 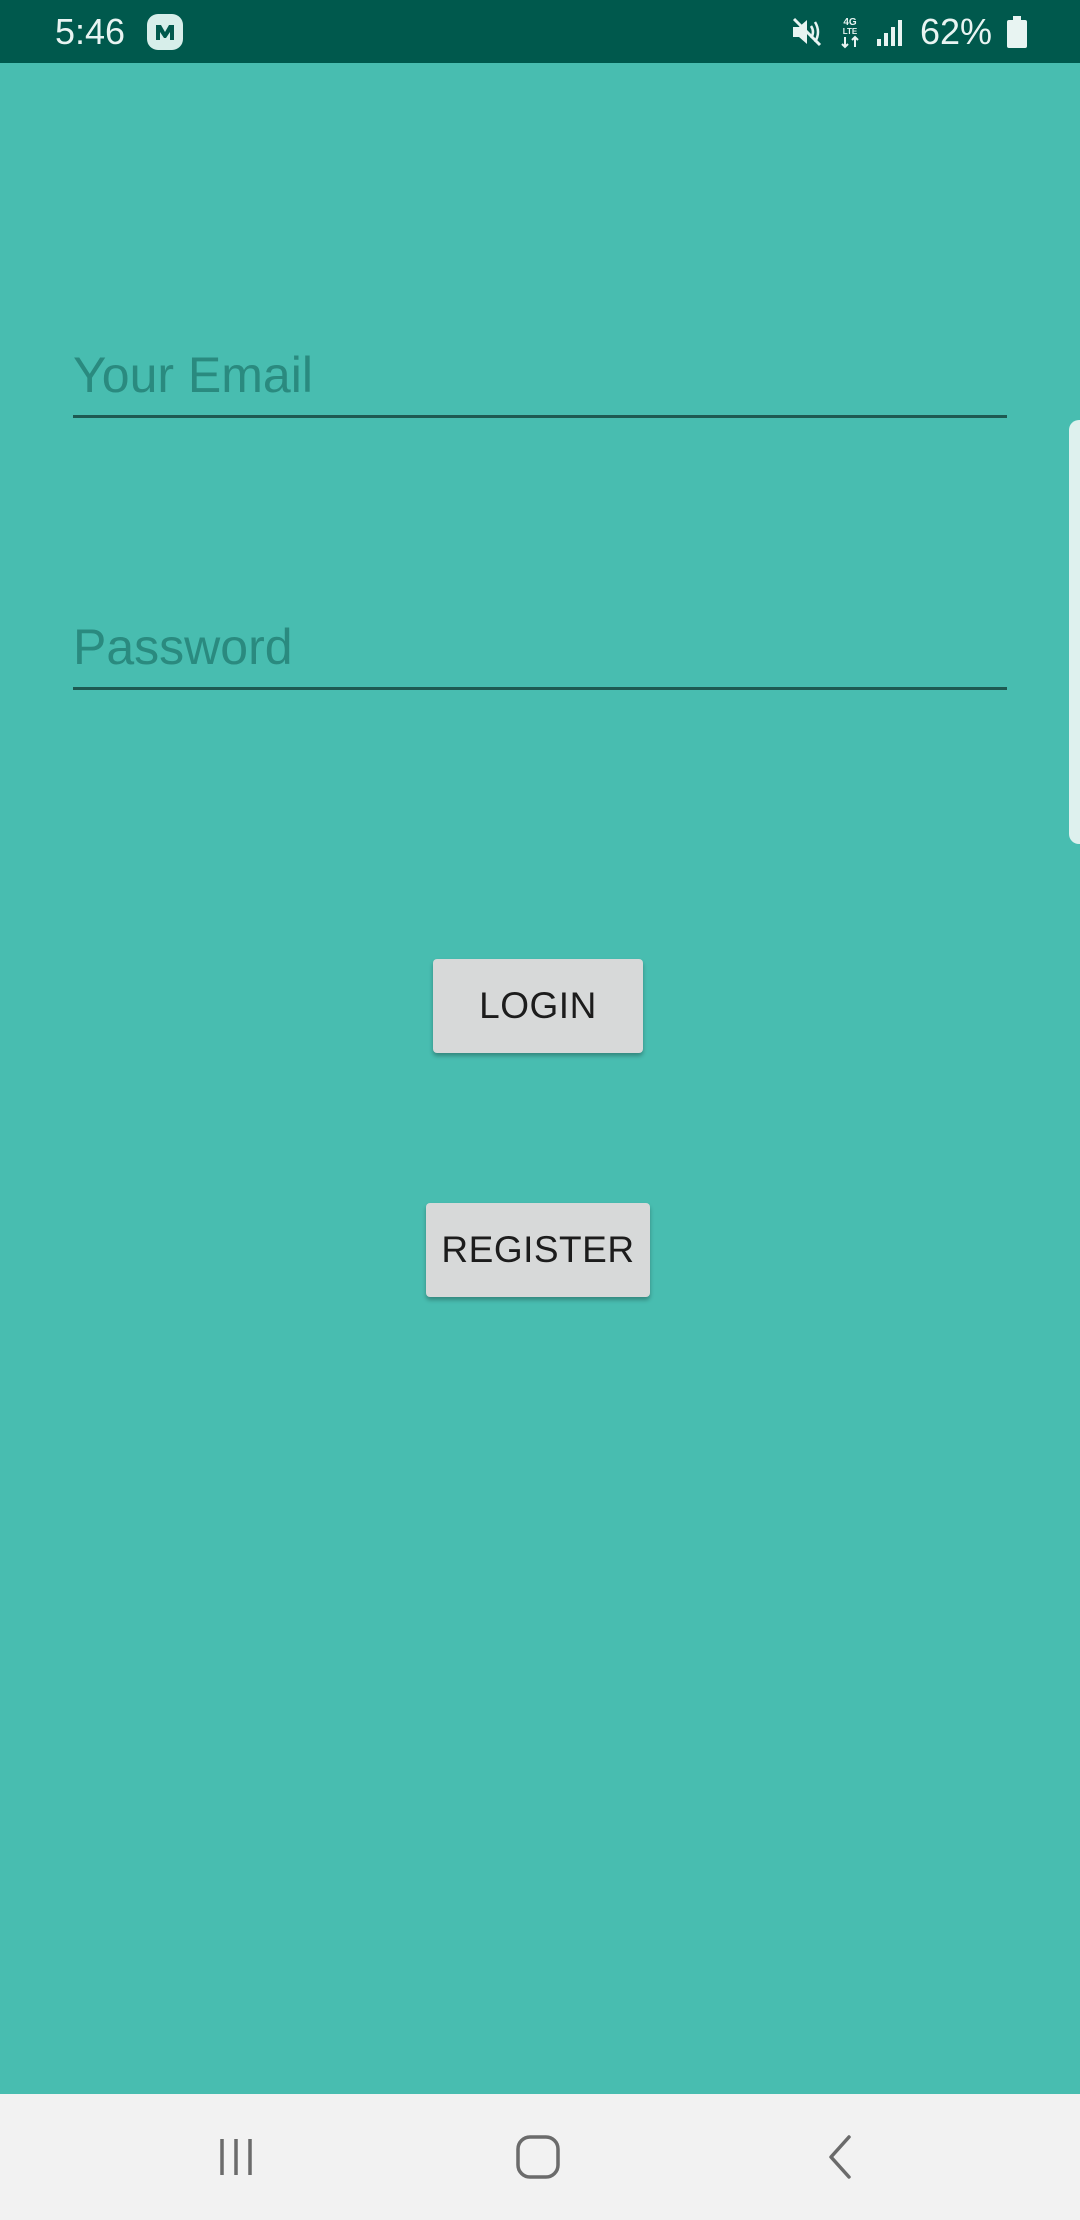 I want to click on password-underline, so click(x=540, y=688).